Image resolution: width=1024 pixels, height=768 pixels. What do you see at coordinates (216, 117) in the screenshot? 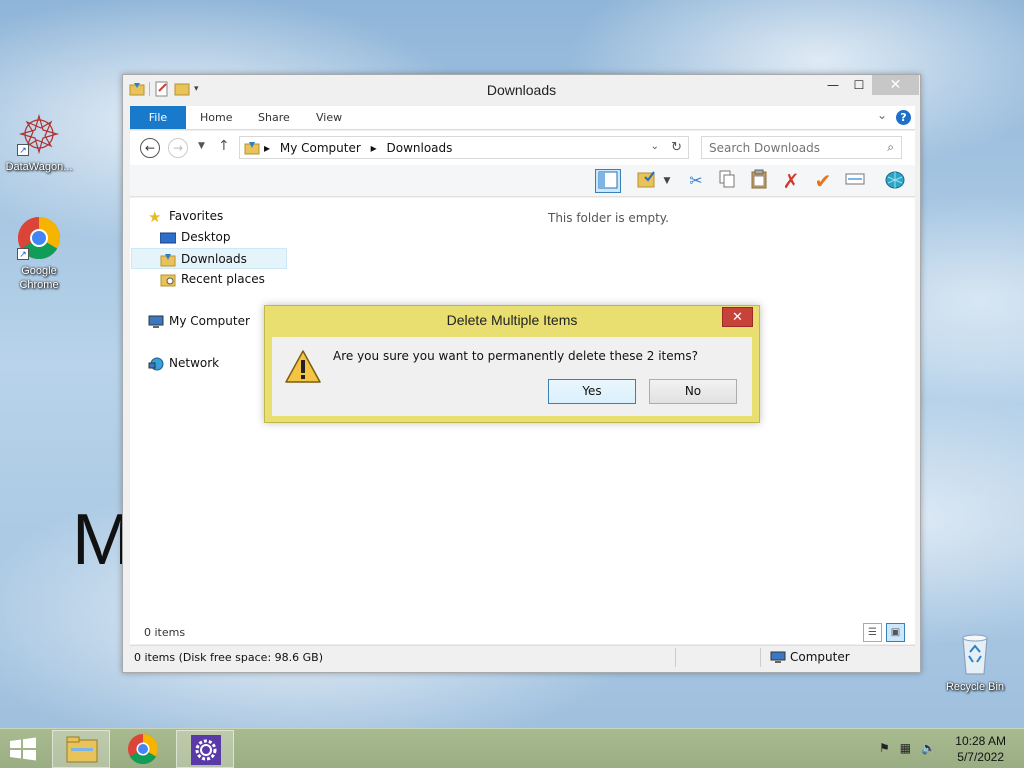
I see `tab-home: Home` at bounding box center [216, 117].